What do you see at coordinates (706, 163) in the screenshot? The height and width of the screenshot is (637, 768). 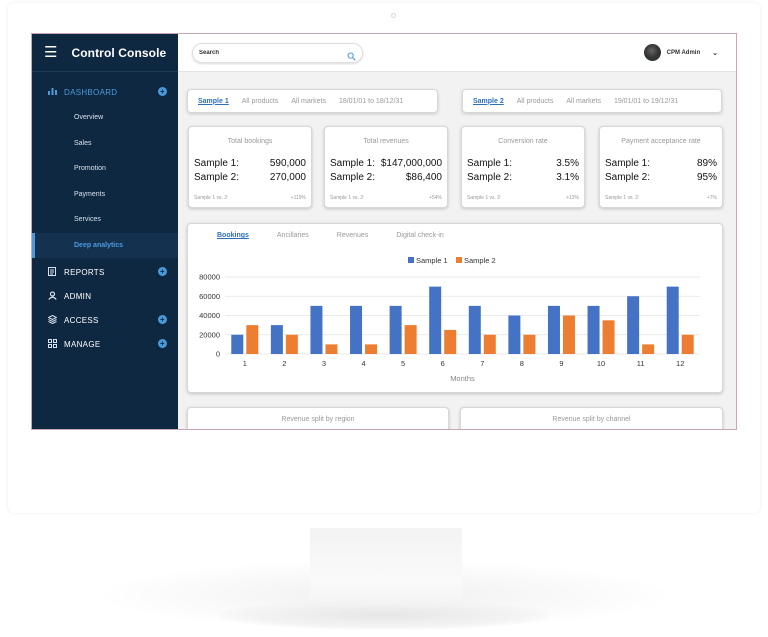 I see `kpi-value: 89%` at bounding box center [706, 163].